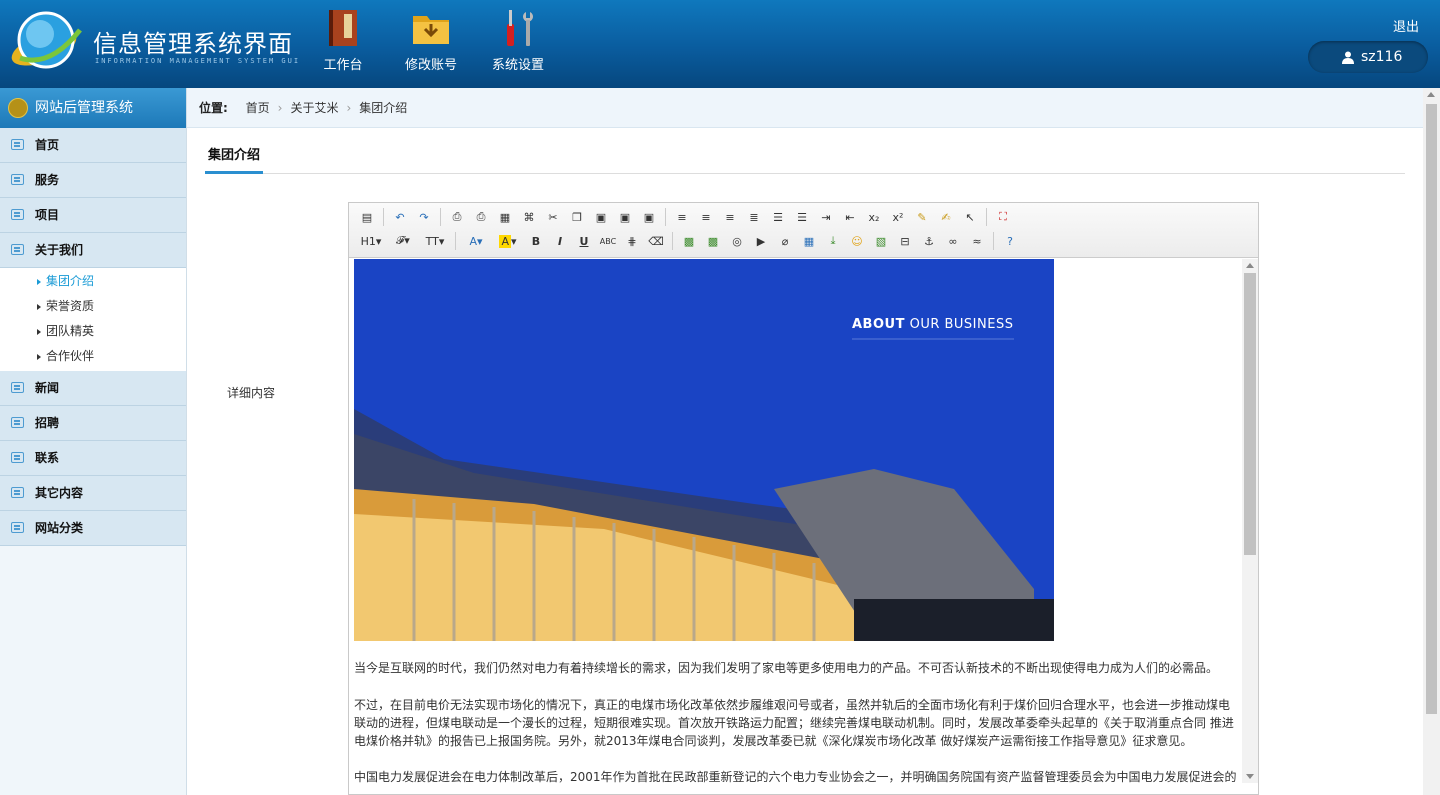 Image resolution: width=1440 pixels, height=795 pixels. Describe the element at coordinates (481, 217) in the screenshot. I see `print-icon: ⎙` at that location.